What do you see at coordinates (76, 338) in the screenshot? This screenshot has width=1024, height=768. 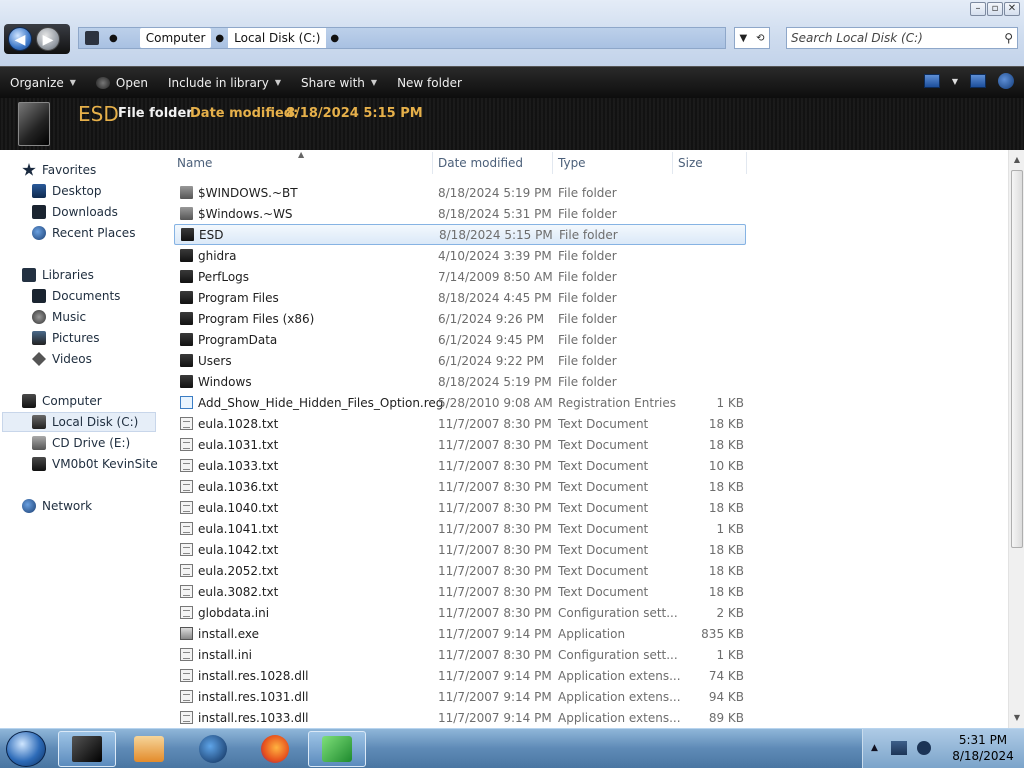 I see `nav-label: Pictures` at bounding box center [76, 338].